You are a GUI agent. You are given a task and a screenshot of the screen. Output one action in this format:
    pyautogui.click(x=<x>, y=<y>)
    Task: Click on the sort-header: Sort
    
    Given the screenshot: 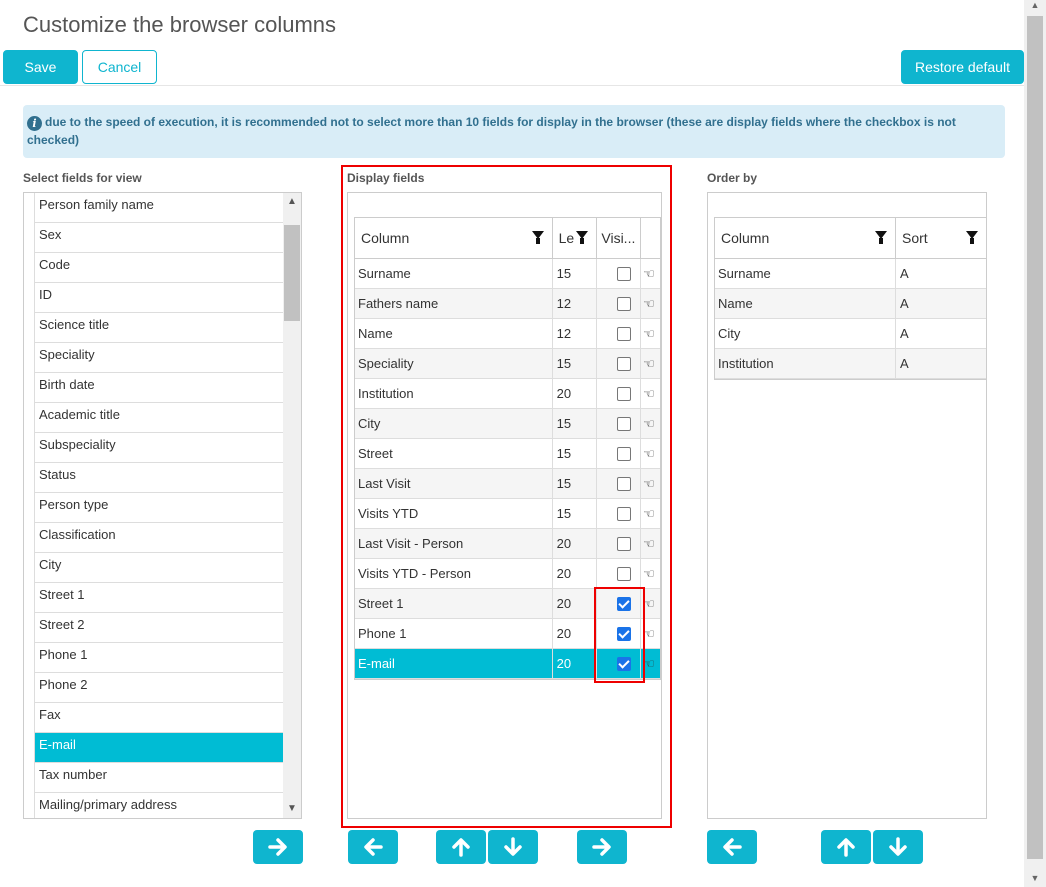 What is the action you would take?
    pyautogui.click(x=941, y=238)
    